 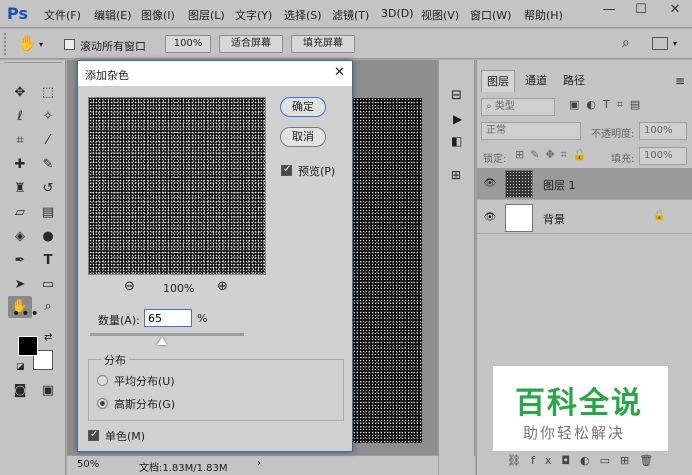 What do you see at coordinates (397, 13) in the screenshot?
I see `menu-3d: 3D(D)` at bounding box center [397, 13].